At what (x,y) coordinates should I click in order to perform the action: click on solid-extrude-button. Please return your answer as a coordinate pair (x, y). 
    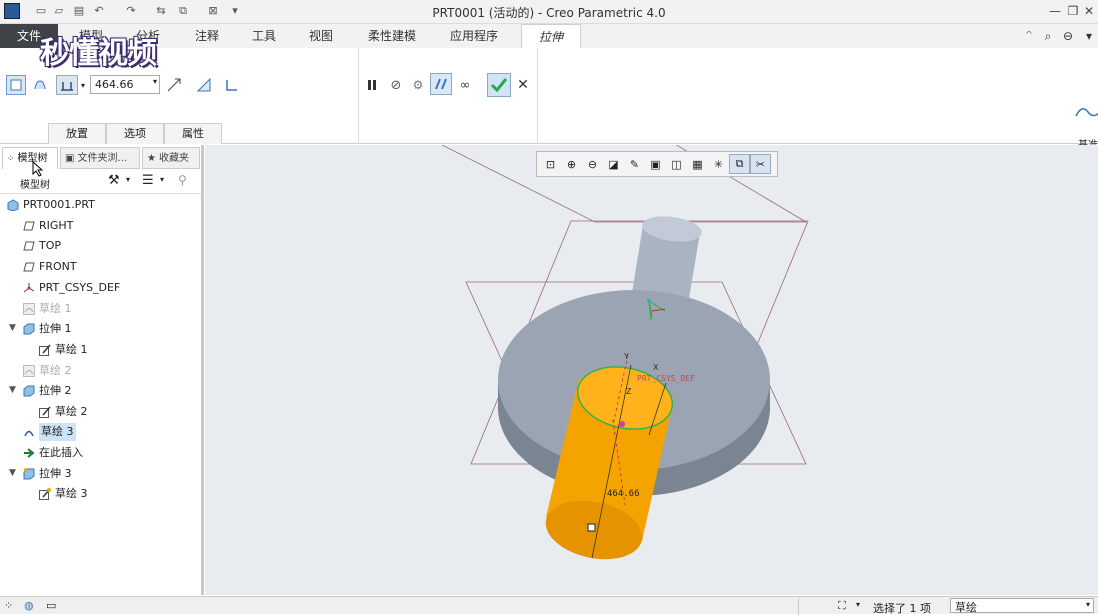
    Looking at the image, I should click on (16, 85).